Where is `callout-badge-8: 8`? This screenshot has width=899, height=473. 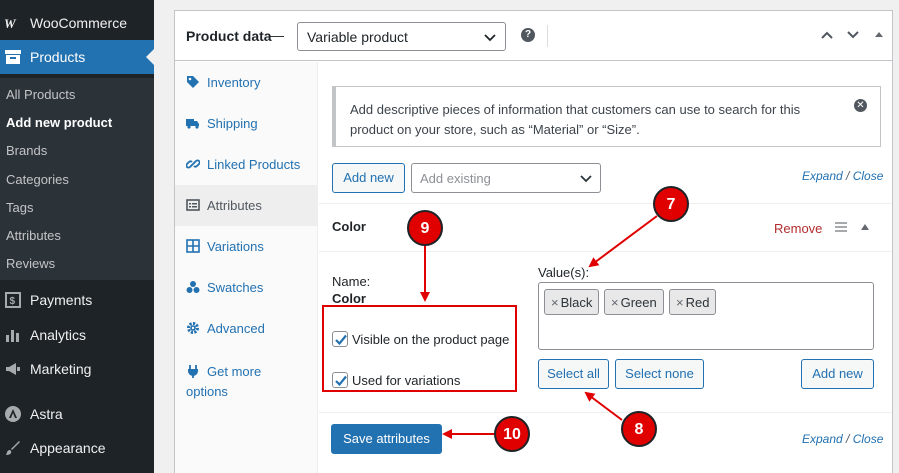
callout-badge-8: 8 is located at coordinates (639, 429).